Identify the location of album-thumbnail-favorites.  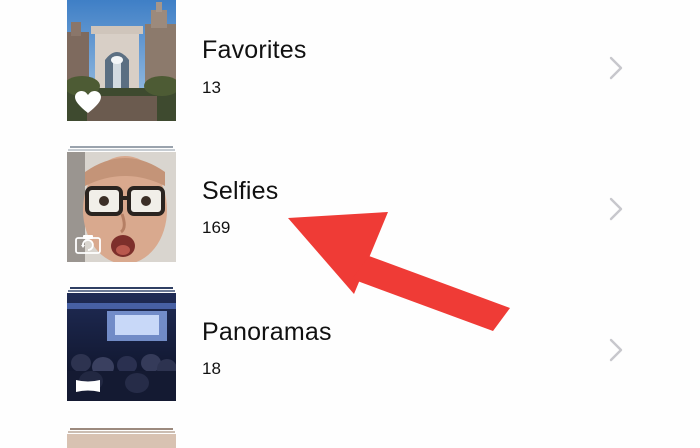
(121, 60).